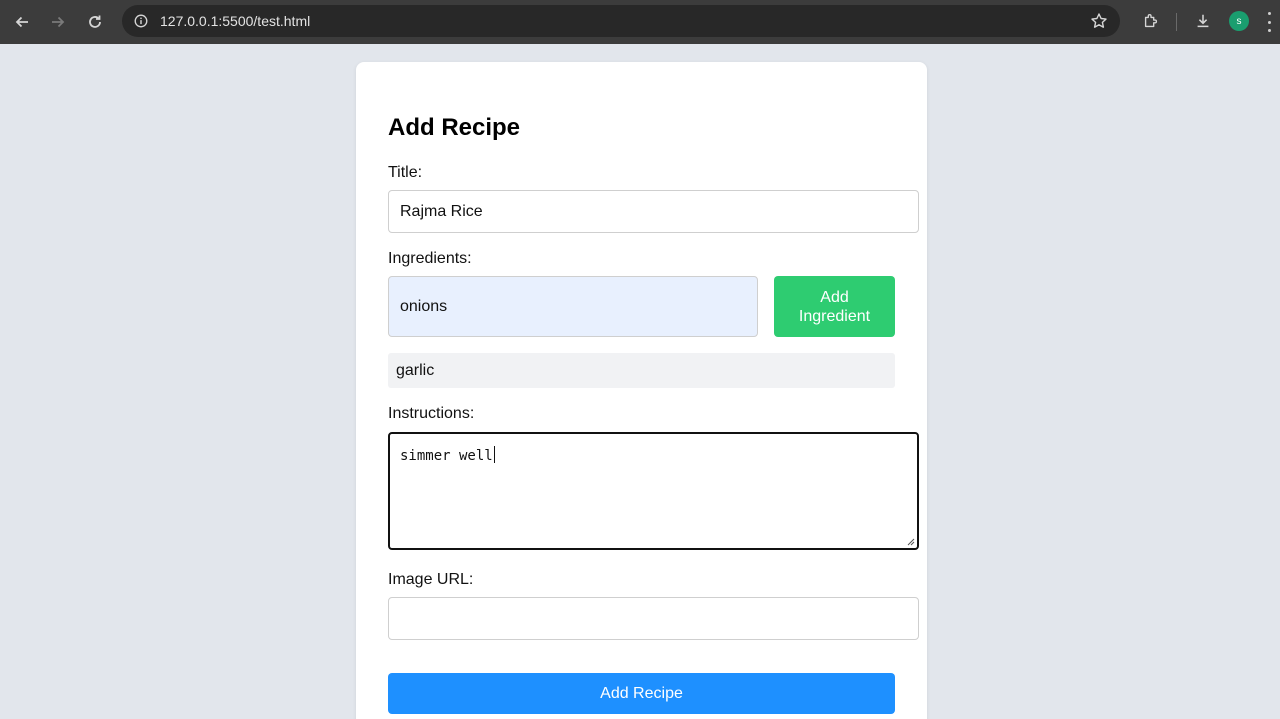 Image resolution: width=1280 pixels, height=719 pixels. What do you see at coordinates (1239, 21) in the screenshot?
I see `profile-avatar: s` at bounding box center [1239, 21].